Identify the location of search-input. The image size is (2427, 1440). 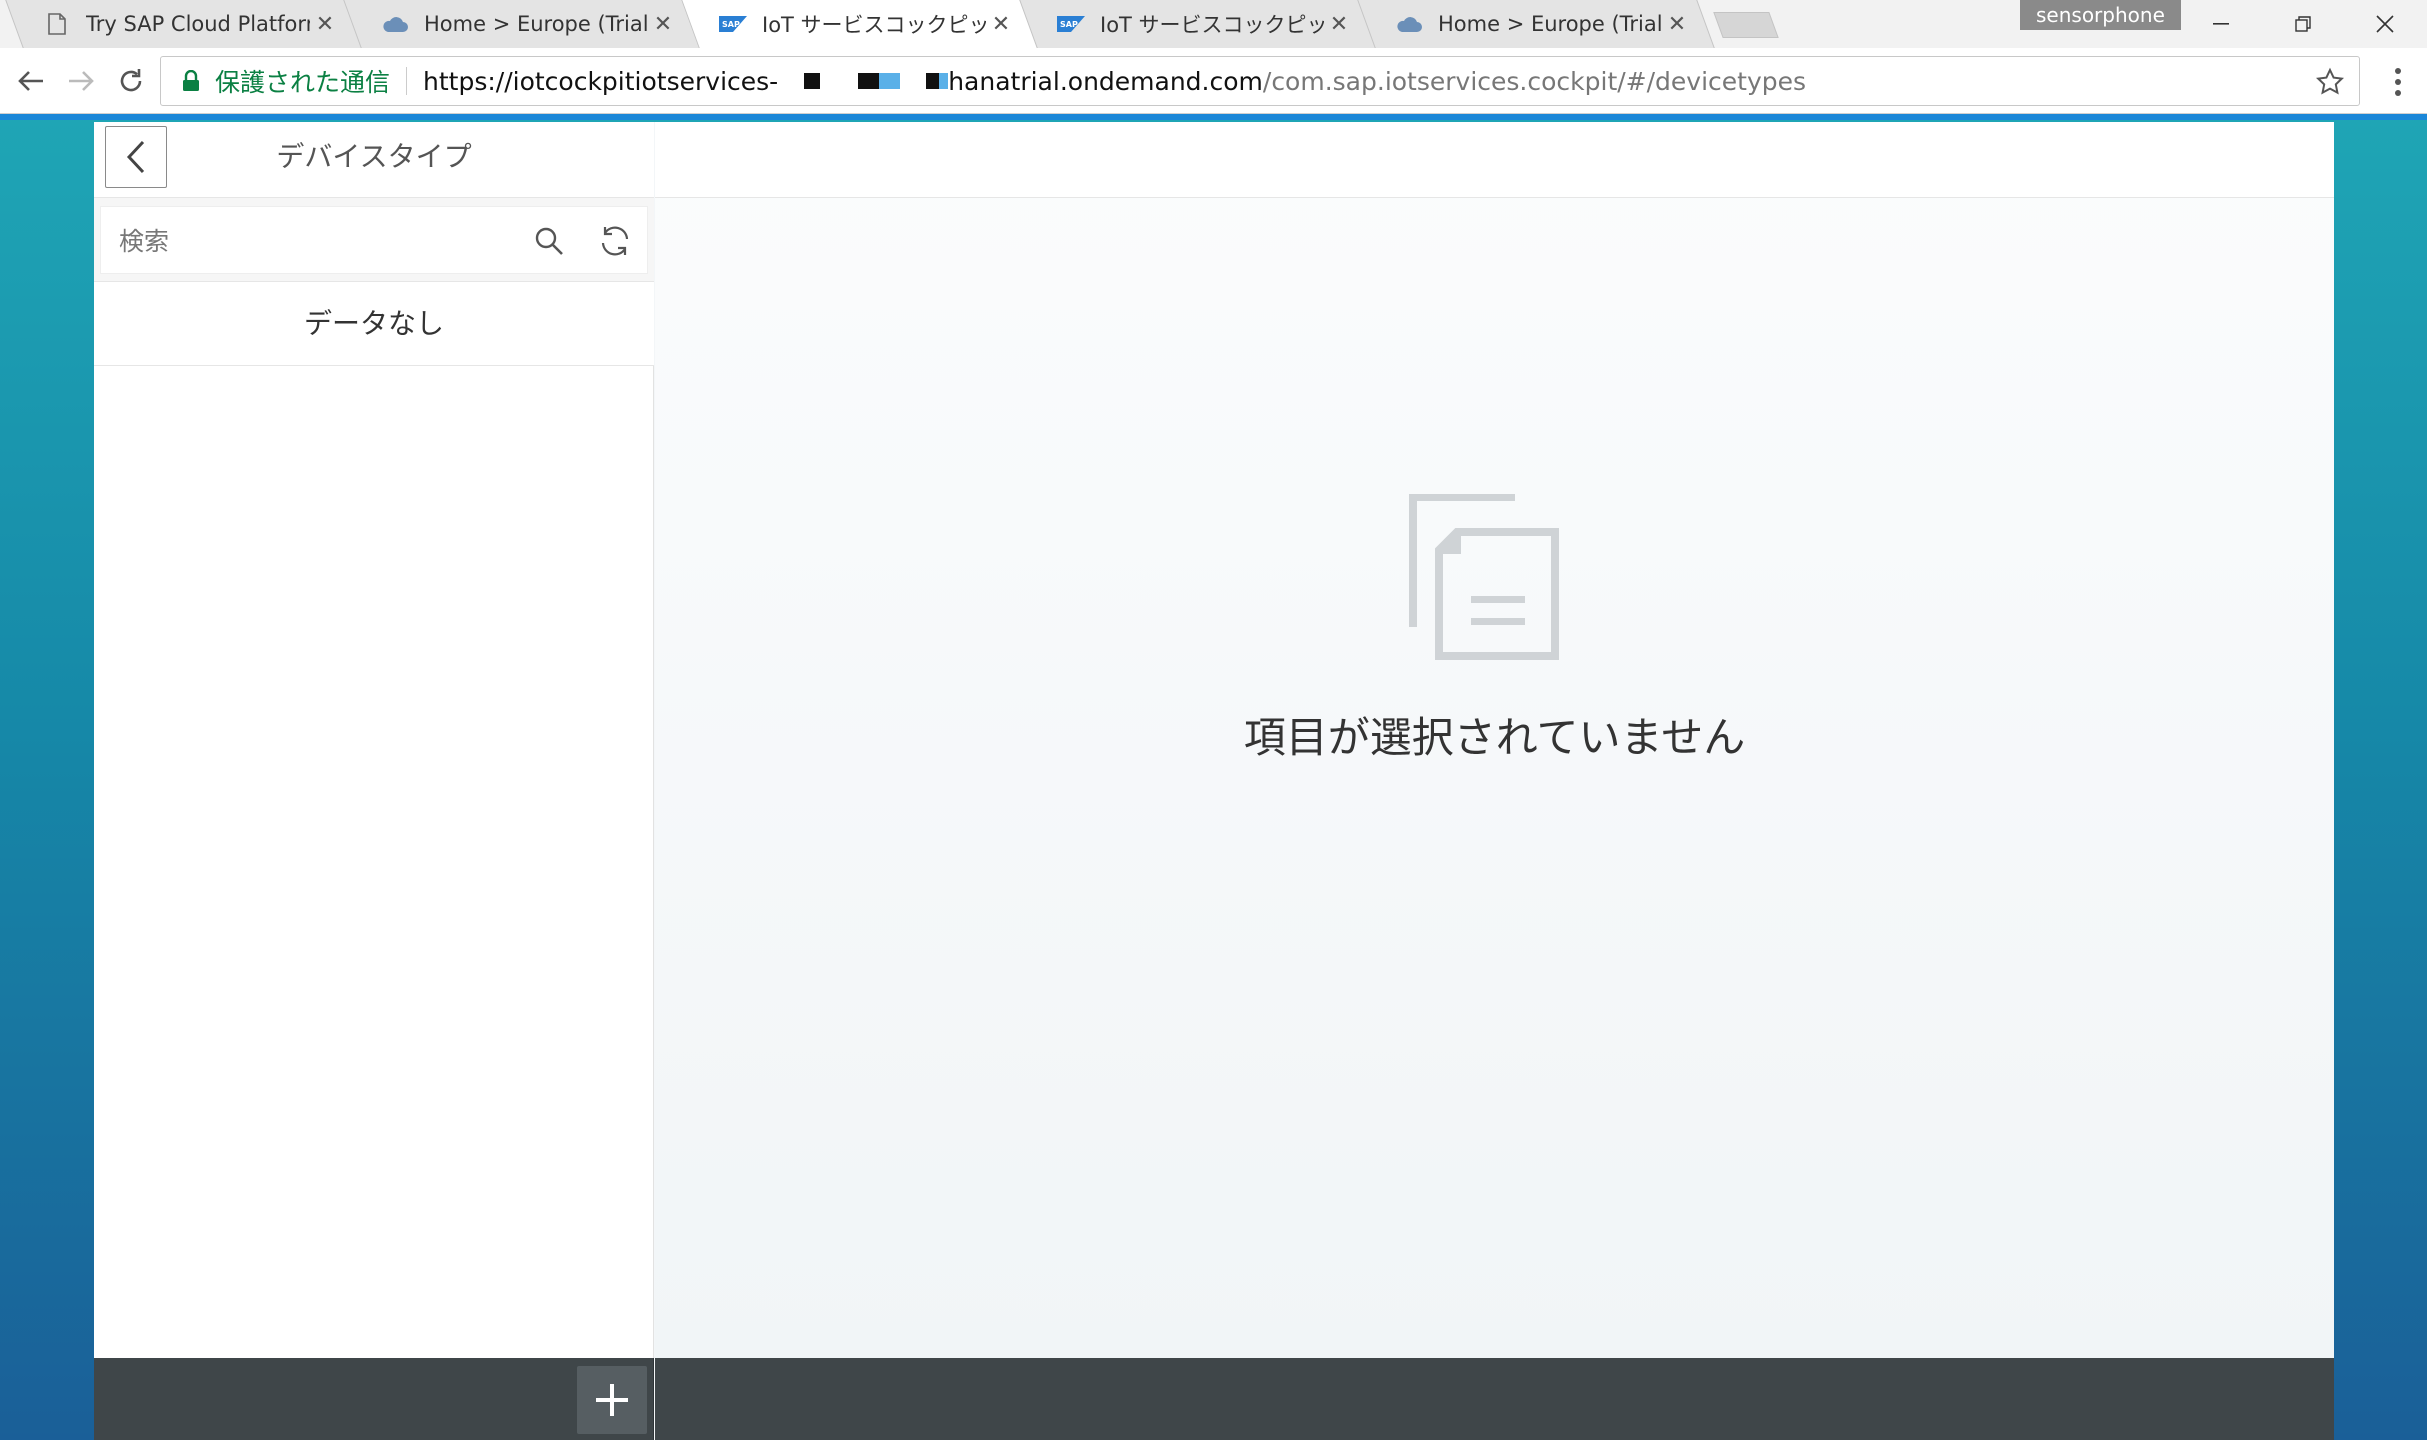
(319, 241).